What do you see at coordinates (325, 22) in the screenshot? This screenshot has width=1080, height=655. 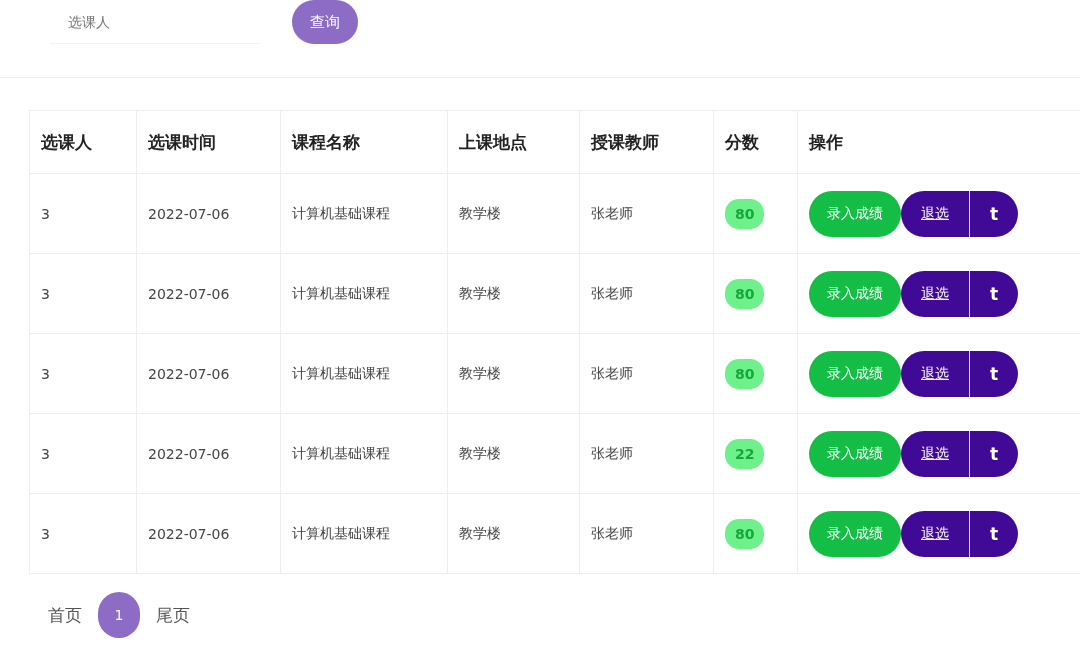 I see `search-button: 查询` at bounding box center [325, 22].